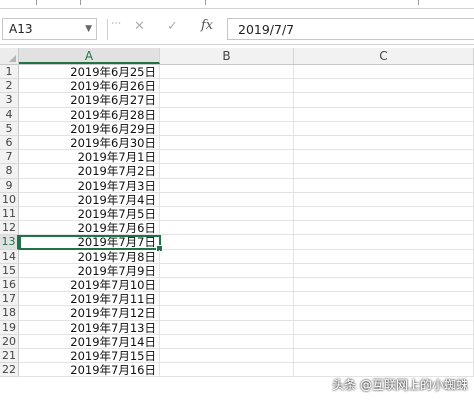  I want to click on enter-icon: ✓, so click(172, 26).